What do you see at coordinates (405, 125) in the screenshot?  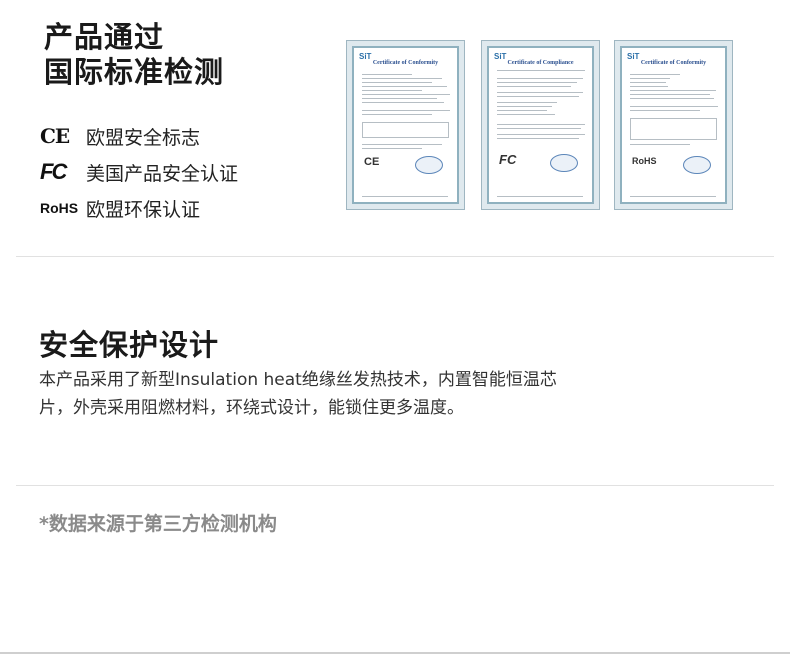 I see `certificate-image-ce: SiT Certificate of Conformity CE` at bounding box center [405, 125].